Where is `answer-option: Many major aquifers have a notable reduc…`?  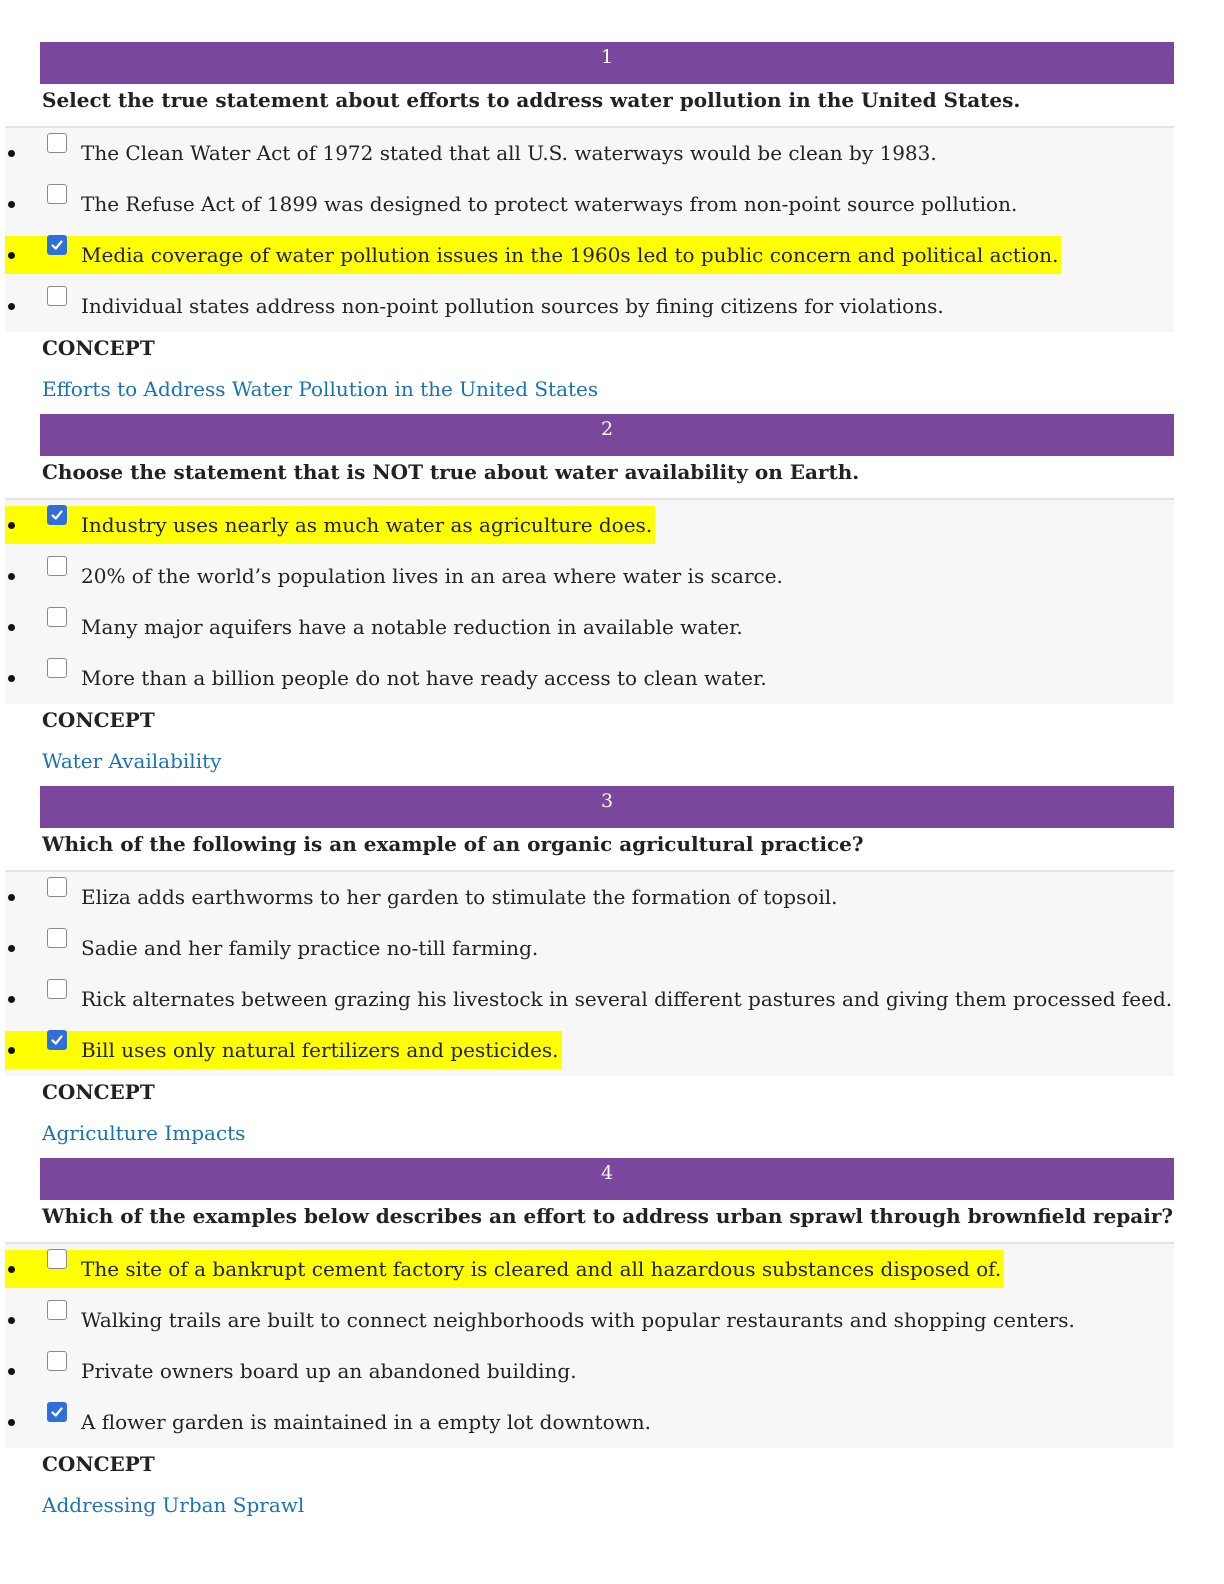
answer-option: Many major aquifers have a notable reduc… is located at coordinates (589, 627).